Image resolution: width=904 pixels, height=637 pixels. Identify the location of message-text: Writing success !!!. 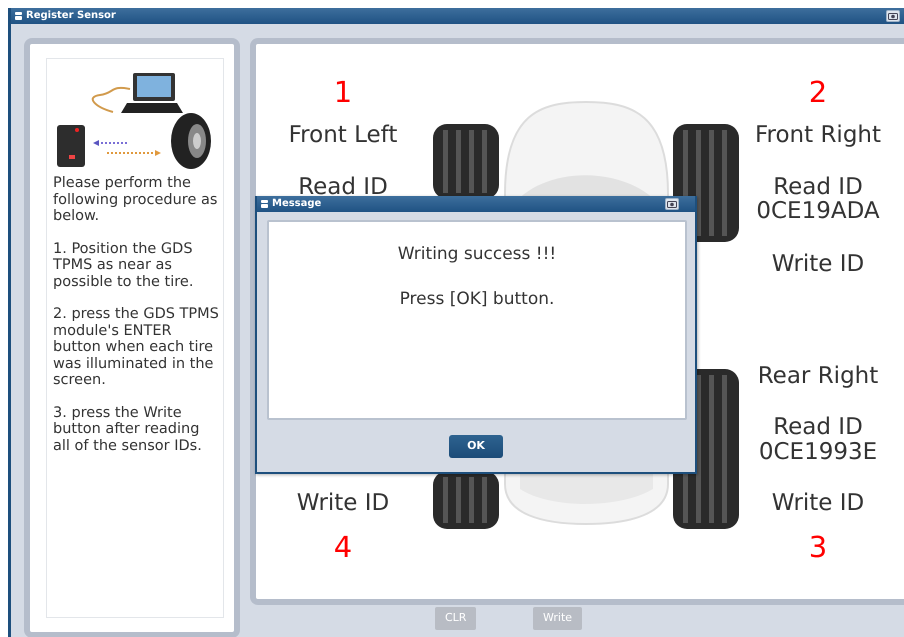
(477, 254).